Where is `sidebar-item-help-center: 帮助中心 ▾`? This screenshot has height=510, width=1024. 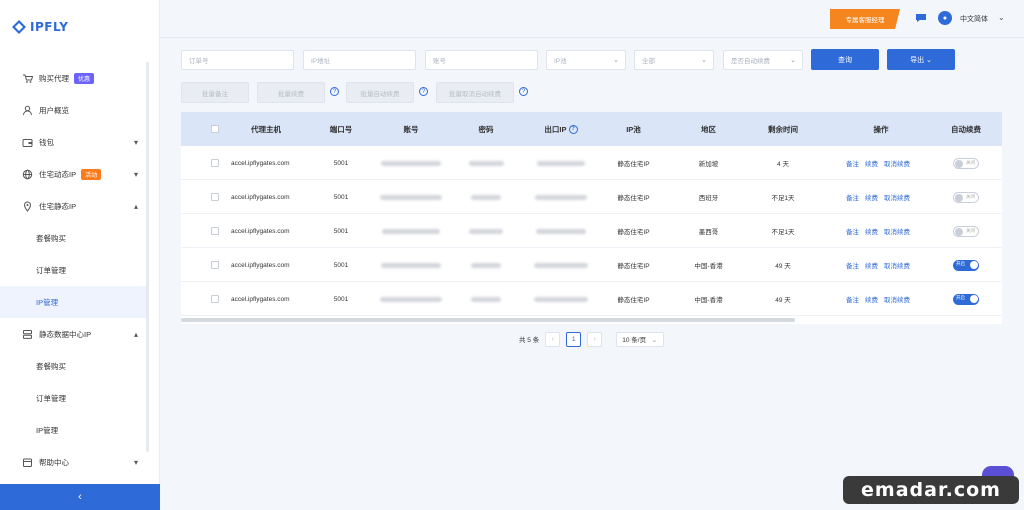
sidebar-item-help-center: 帮助中心 ▾ is located at coordinates (80, 462).